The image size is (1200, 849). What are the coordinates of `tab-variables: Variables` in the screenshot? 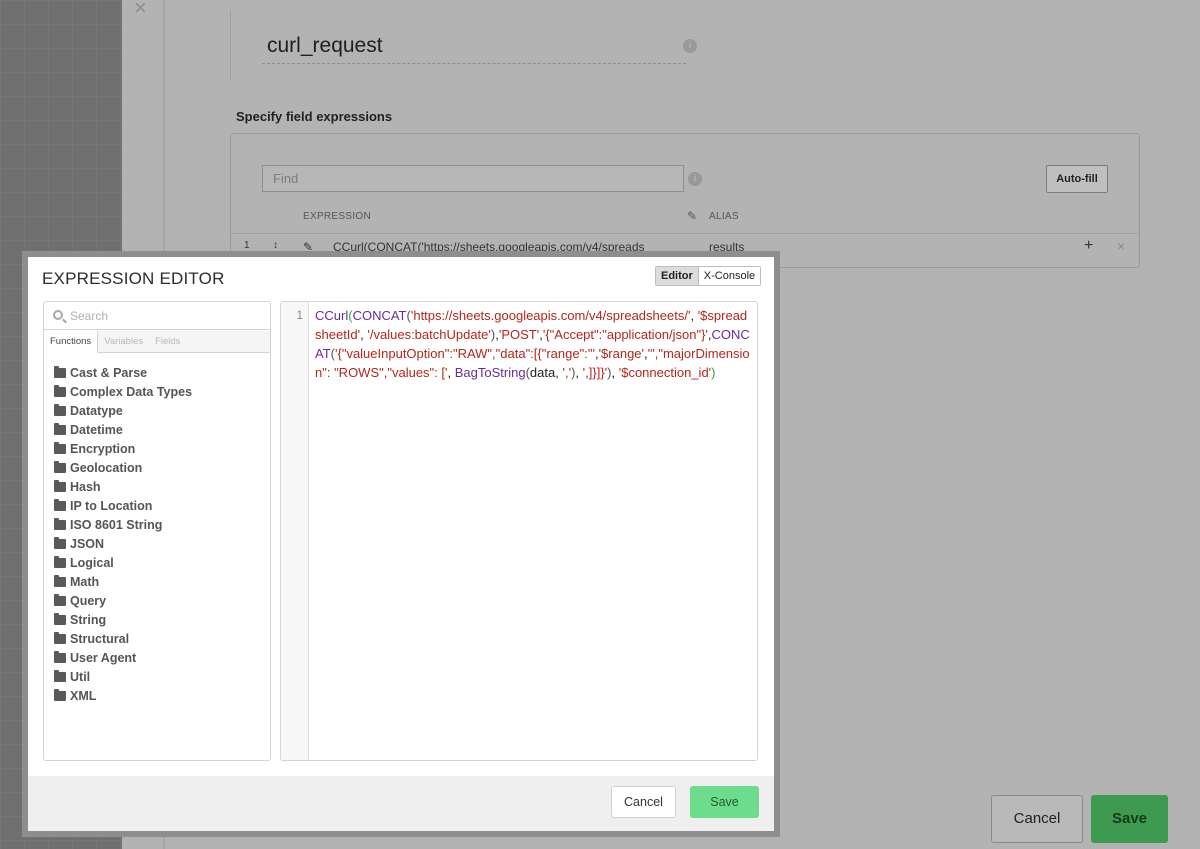 It's located at (123, 341).